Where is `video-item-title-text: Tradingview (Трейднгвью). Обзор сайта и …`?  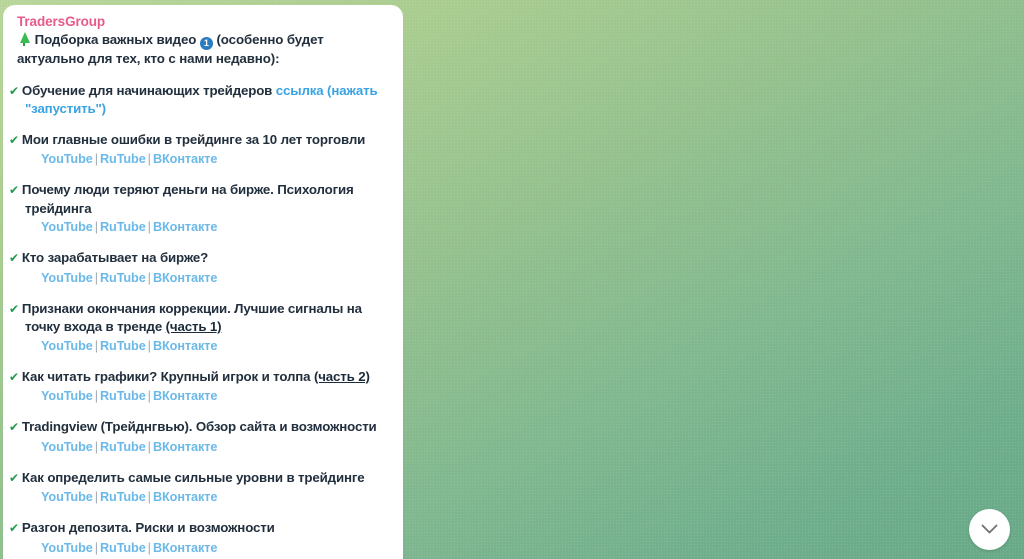 video-item-title-text: Tradingview (Трейднгвью). Обзор сайта и … is located at coordinates (199, 426).